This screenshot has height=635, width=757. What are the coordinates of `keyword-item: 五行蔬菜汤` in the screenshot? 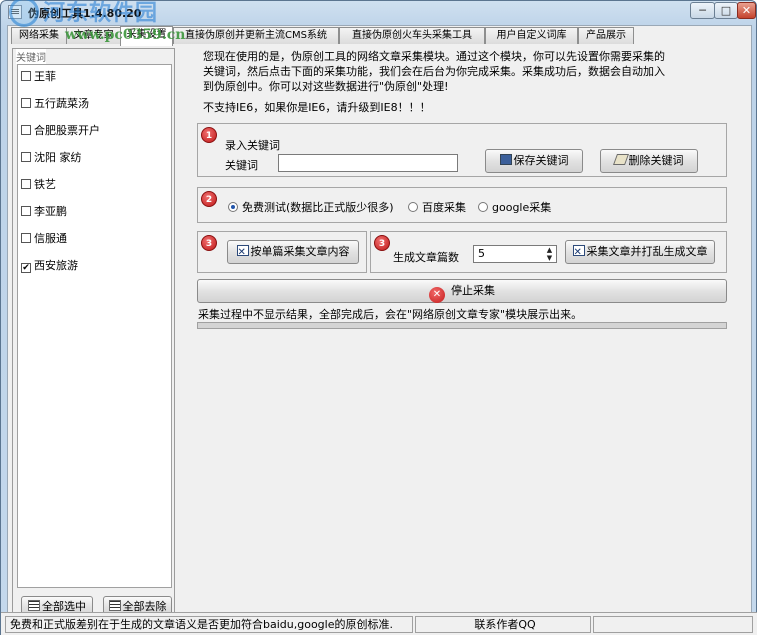 It's located at (55, 104).